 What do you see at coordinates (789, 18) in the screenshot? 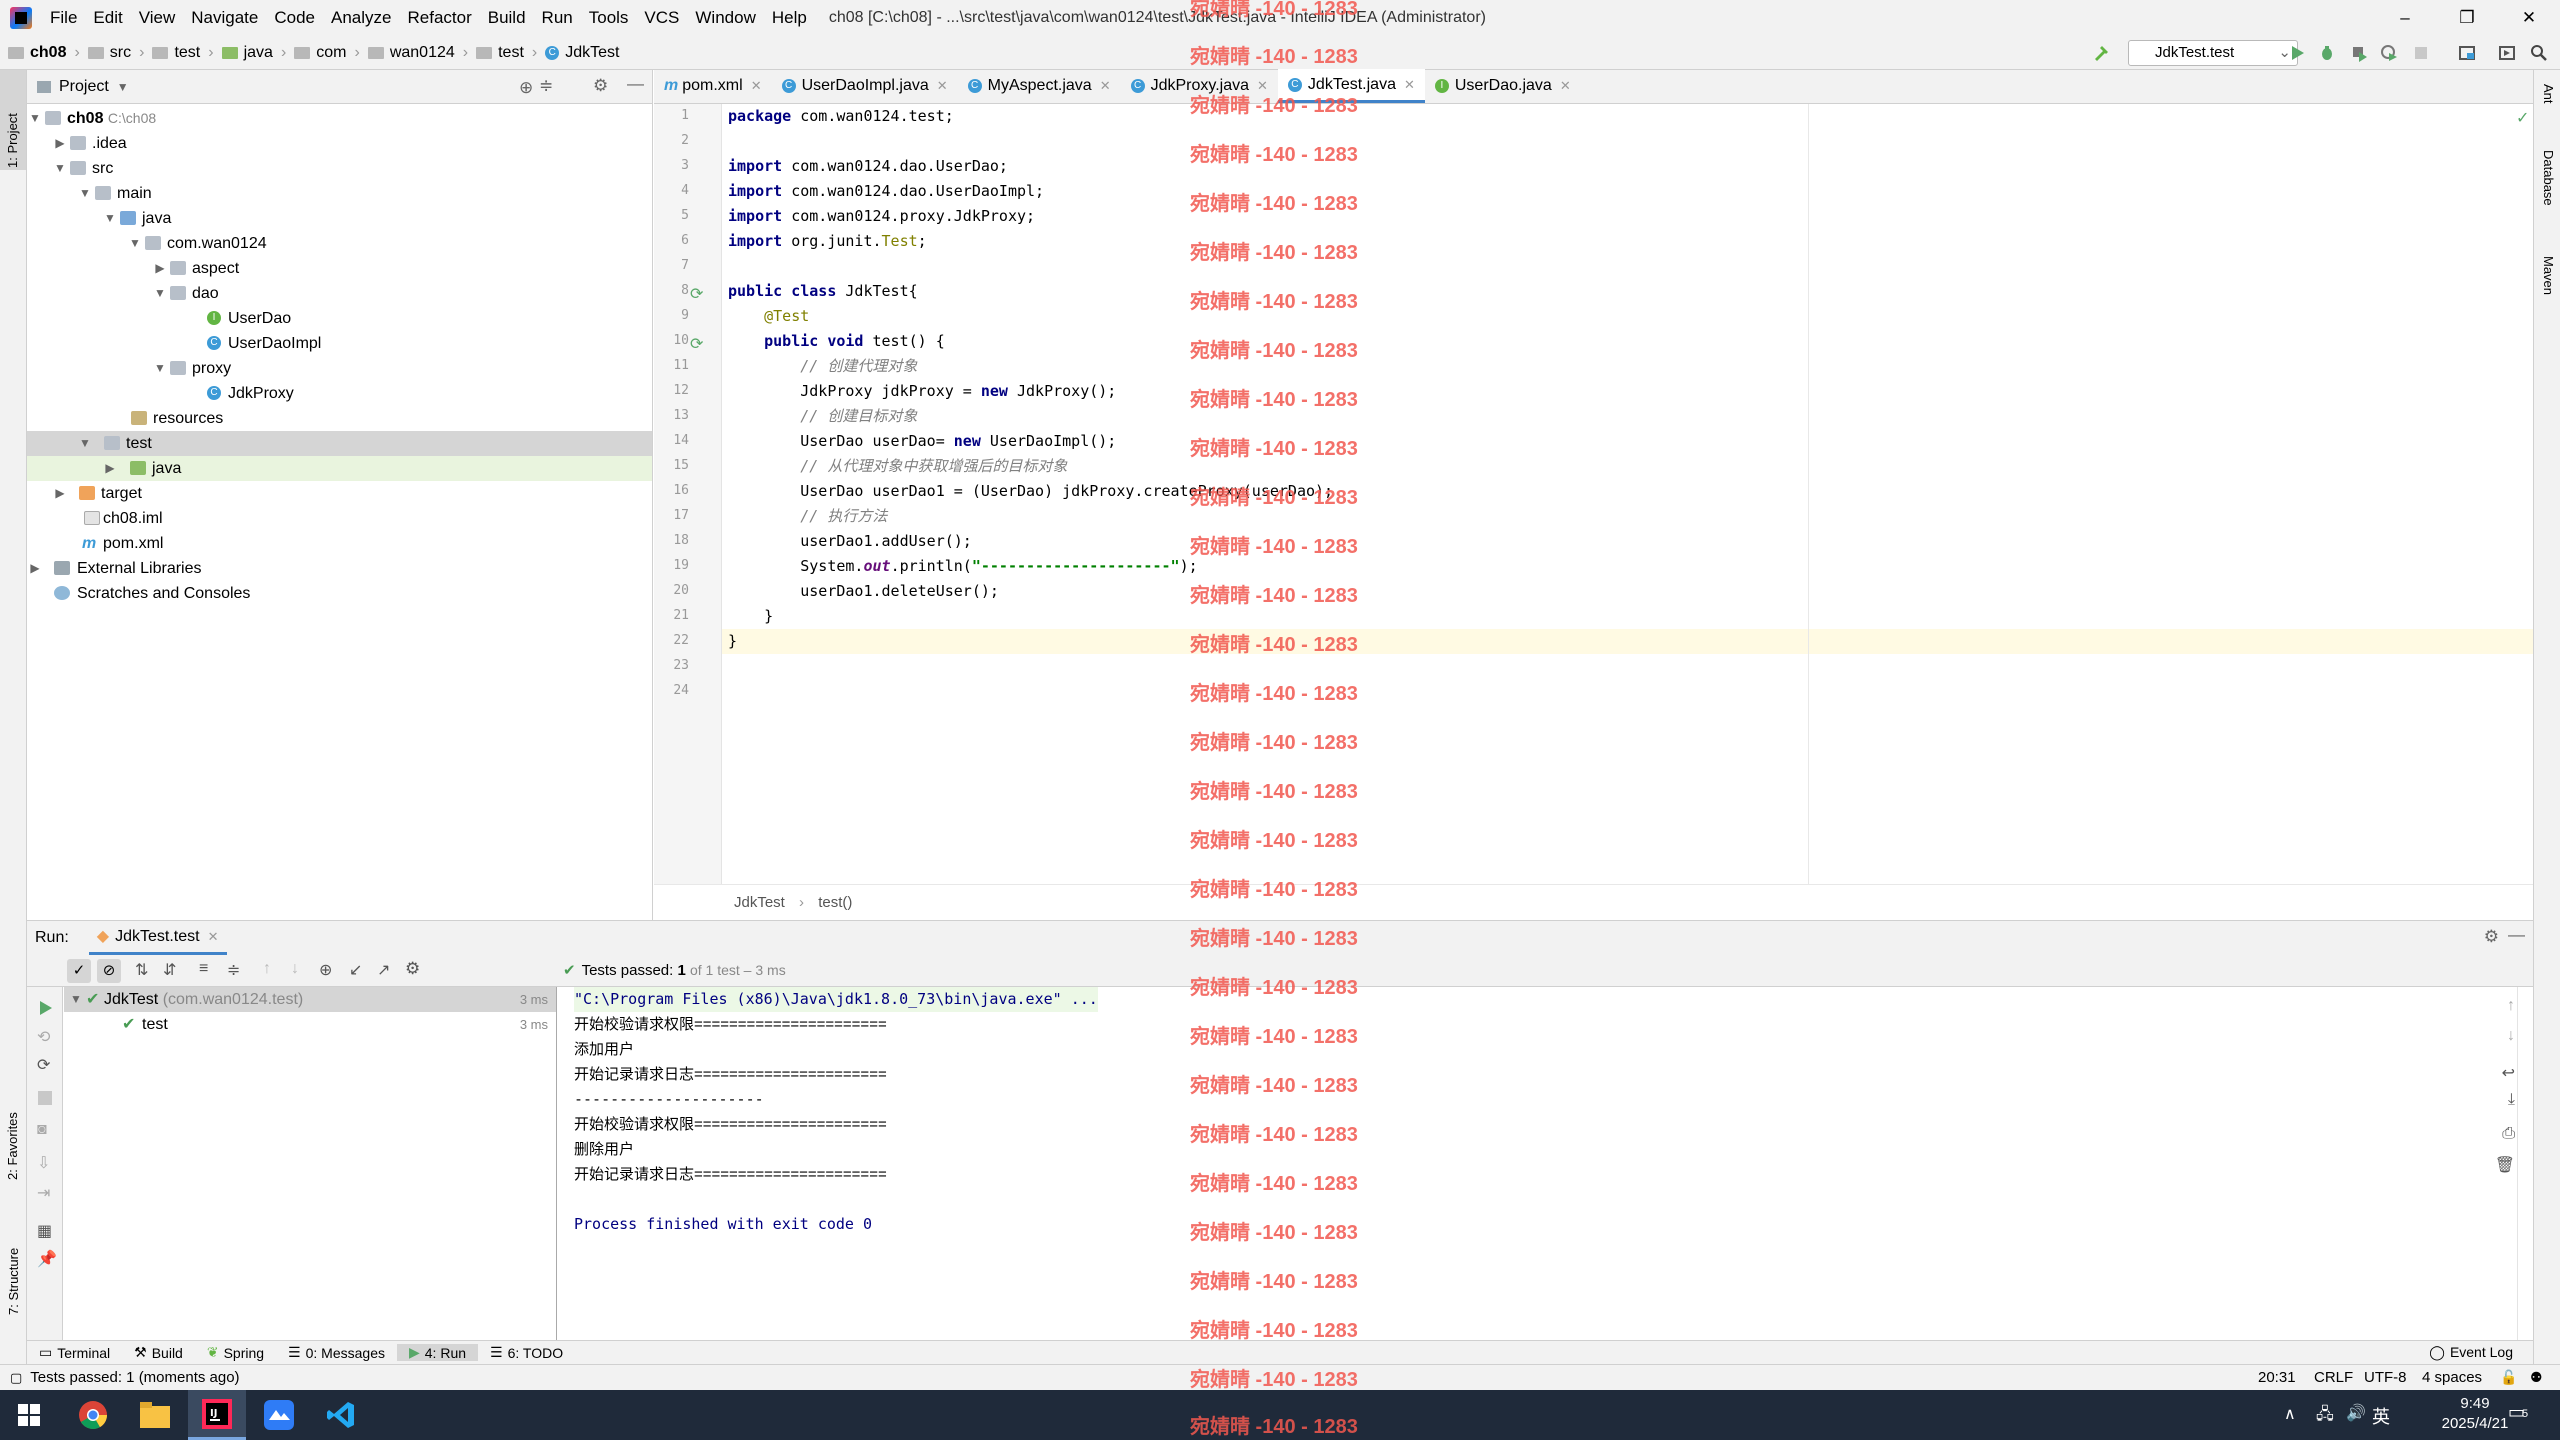
I see `menu-help: Help` at bounding box center [789, 18].